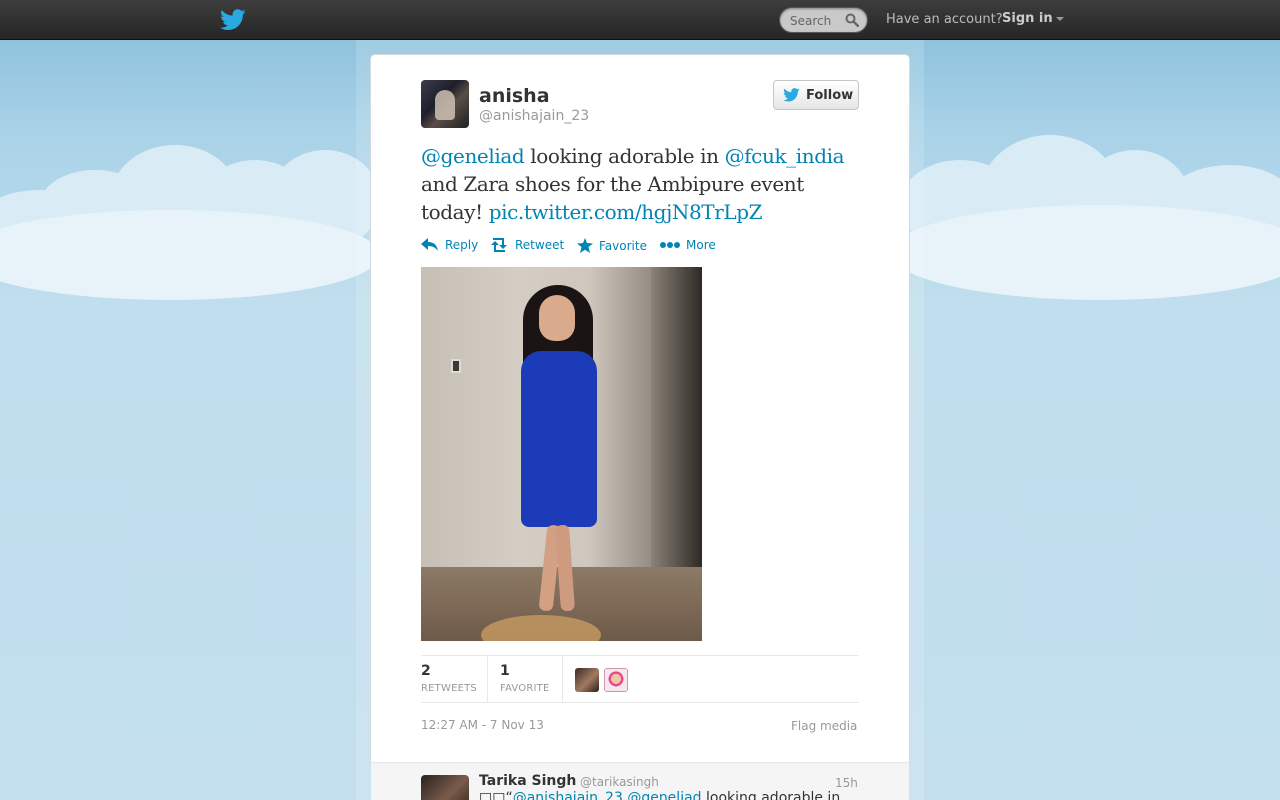  Describe the element at coordinates (830, 95) in the screenshot. I see `follow-label: Follow` at that location.